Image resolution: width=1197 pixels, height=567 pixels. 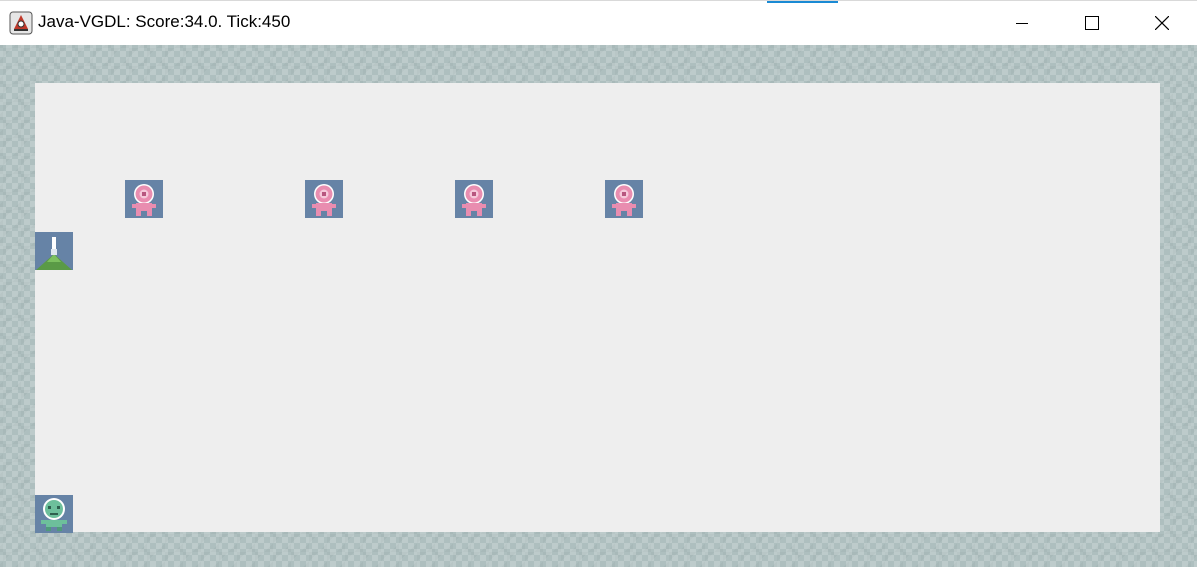 I want to click on close-icon, so click(x=1162, y=23).